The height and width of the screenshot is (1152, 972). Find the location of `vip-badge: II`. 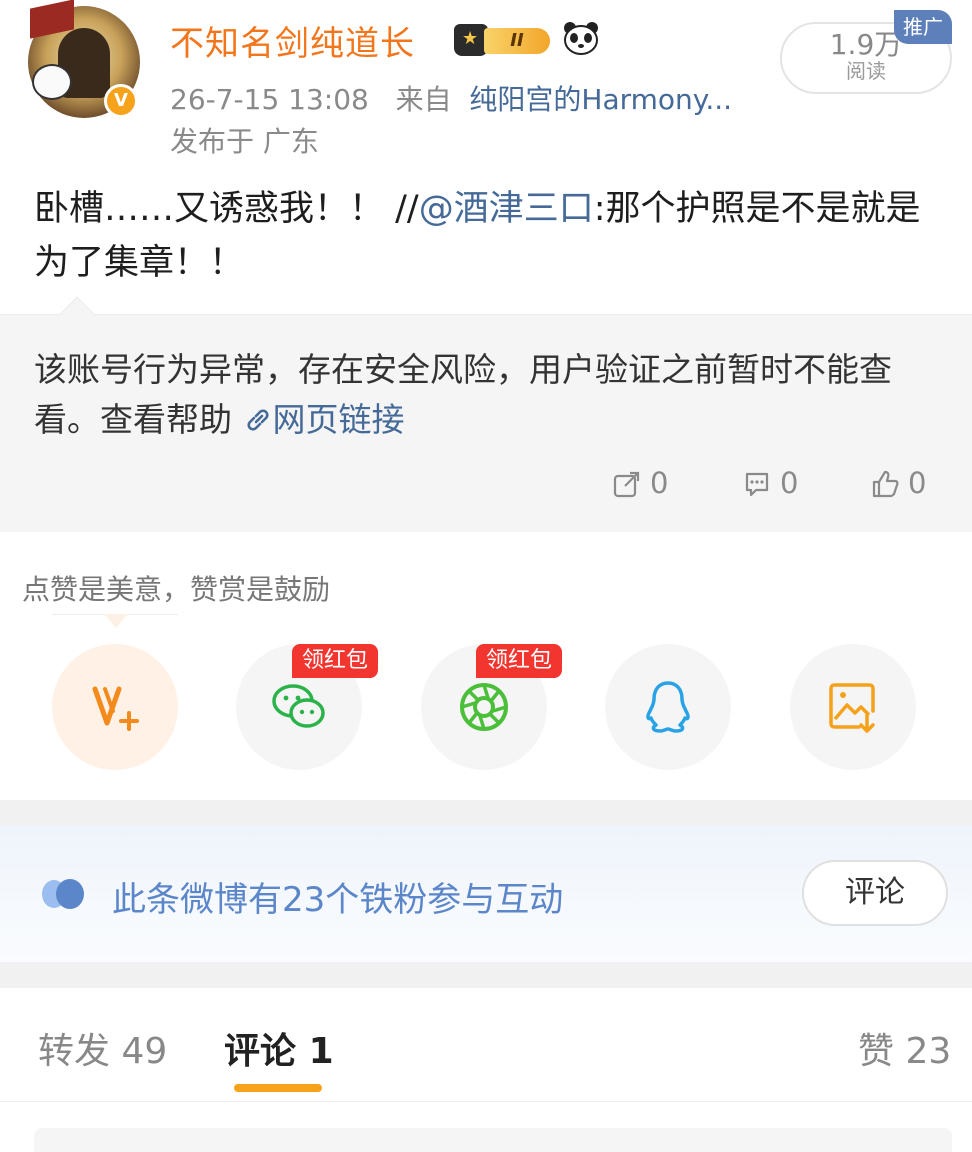

vip-badge: II is located at coordinates (503, 40).